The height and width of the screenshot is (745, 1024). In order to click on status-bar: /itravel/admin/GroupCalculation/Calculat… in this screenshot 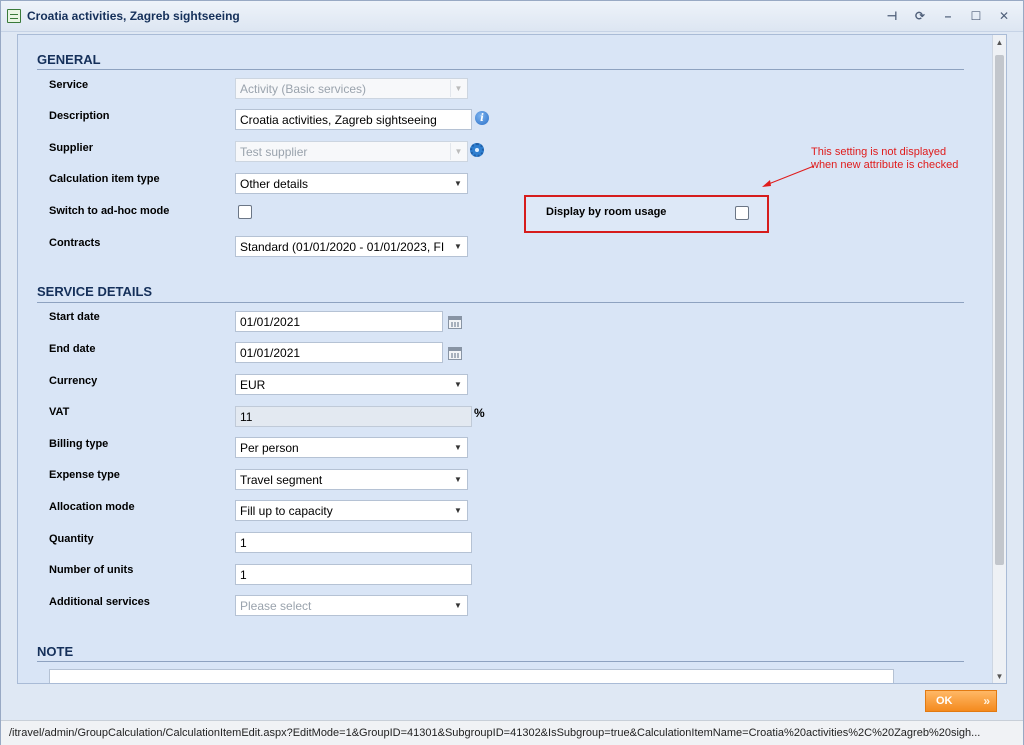, I will do `click(512, 732)`.